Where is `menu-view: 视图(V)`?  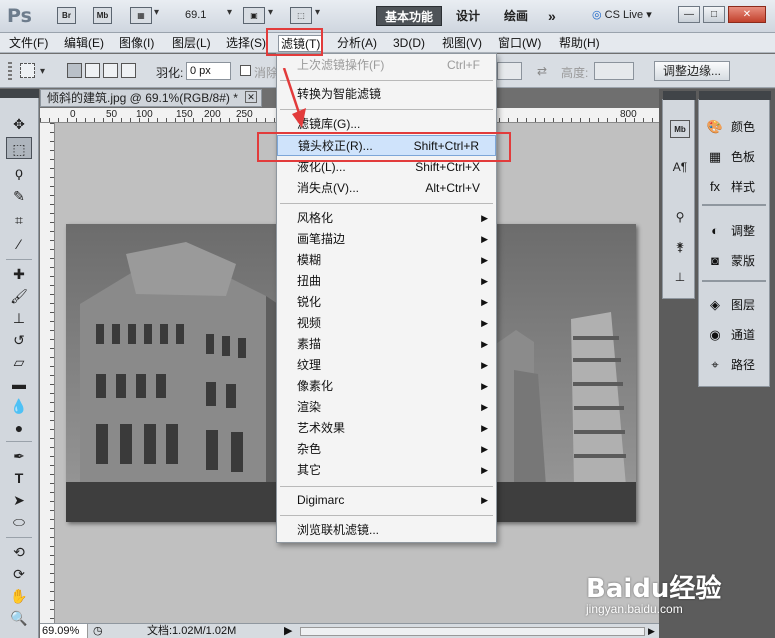
menu-view: 视图(V) is located at coordinates (462, 43).